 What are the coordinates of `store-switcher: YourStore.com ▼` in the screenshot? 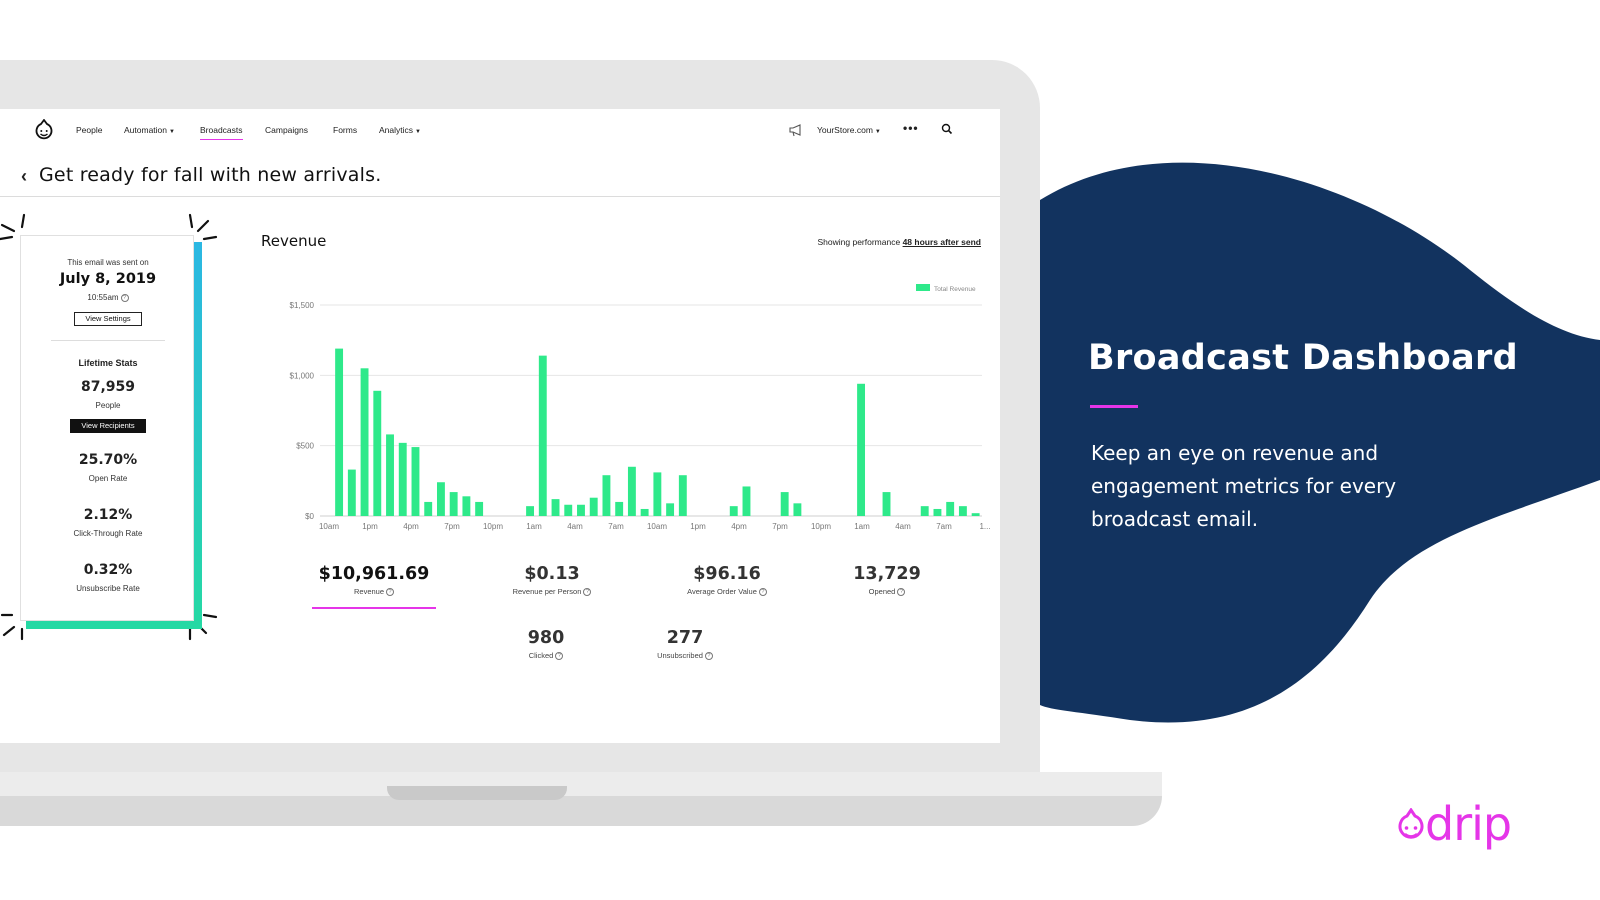 It's located at (849, 130).